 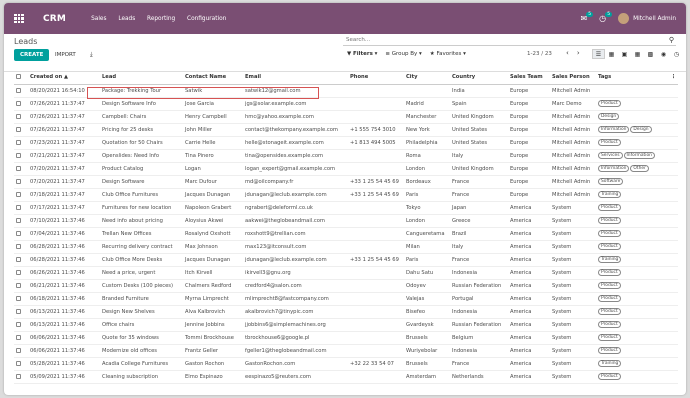 What do you see at coordinates (637, 77) in the screenshot?
I see `column-tags: Tags ⋮` at bounding box center [637, 77].